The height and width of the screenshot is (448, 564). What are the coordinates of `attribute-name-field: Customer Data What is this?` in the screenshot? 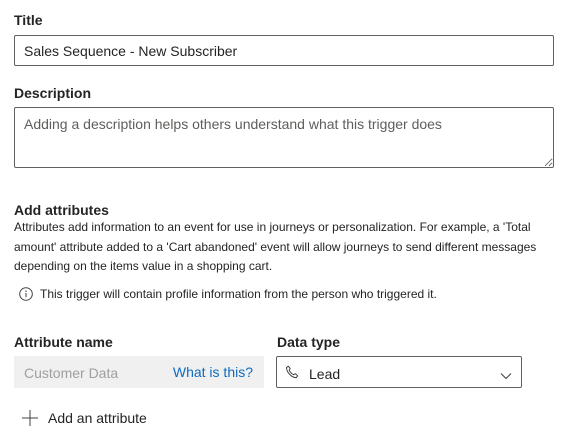 It's located at (139, 372).